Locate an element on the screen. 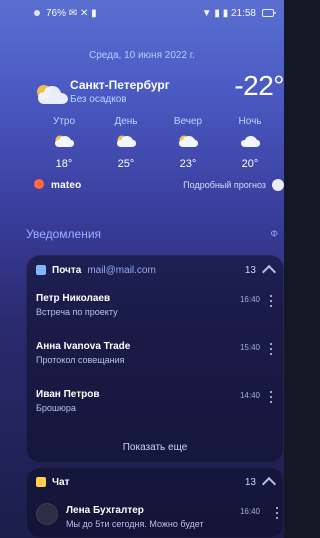 Image resolution: width=320 pixels, height=538 pixels. mail-item: Иван Петров Брошюра 14:40 is located at coordinates (155, 404).